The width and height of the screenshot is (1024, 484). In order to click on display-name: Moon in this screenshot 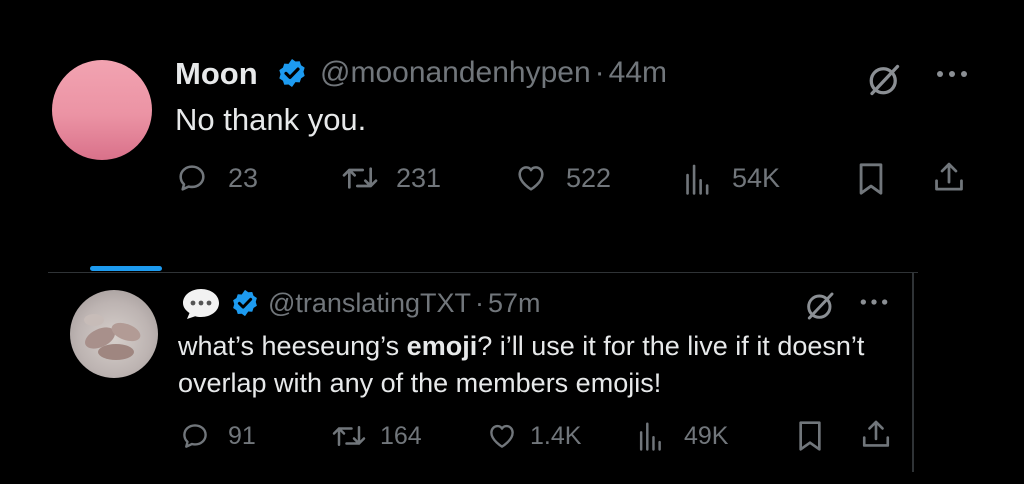, I will do `click(216, 74)`.